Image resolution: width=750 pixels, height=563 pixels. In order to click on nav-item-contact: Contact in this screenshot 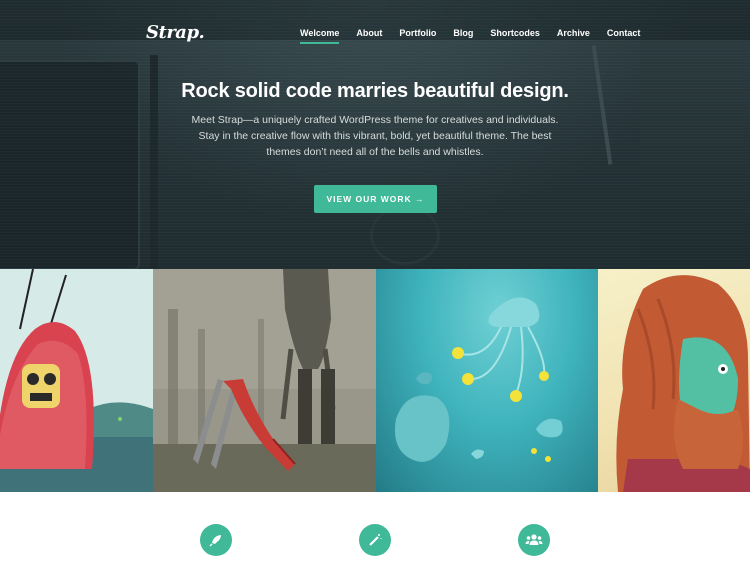, I will do `click(624, 36)`.